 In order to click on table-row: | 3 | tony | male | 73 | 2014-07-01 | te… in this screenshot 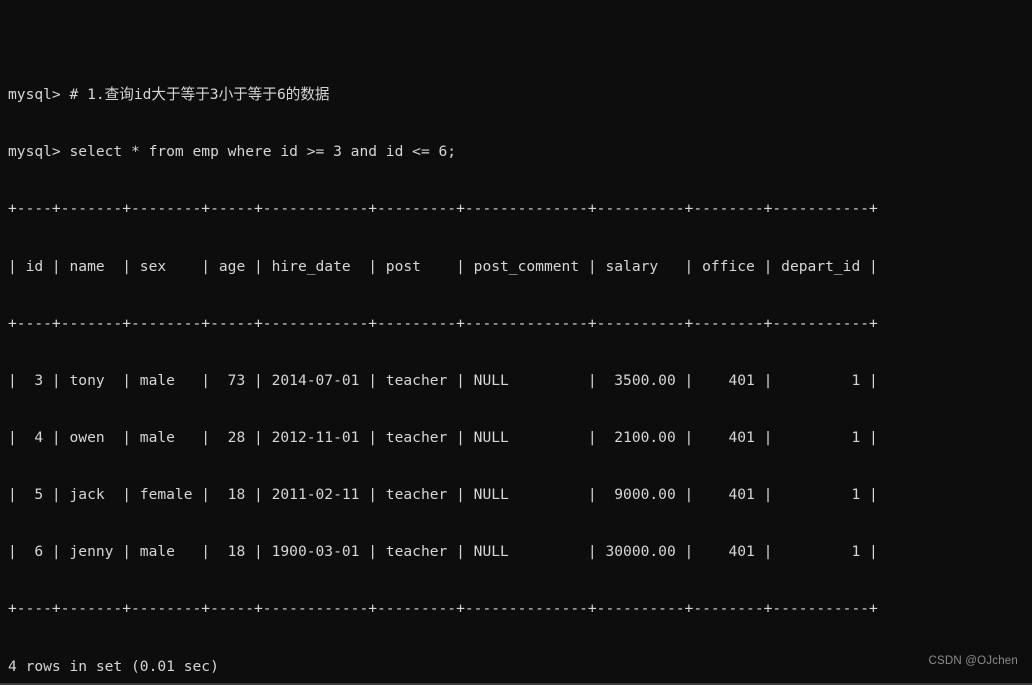, I will do `click(443, 380)`.